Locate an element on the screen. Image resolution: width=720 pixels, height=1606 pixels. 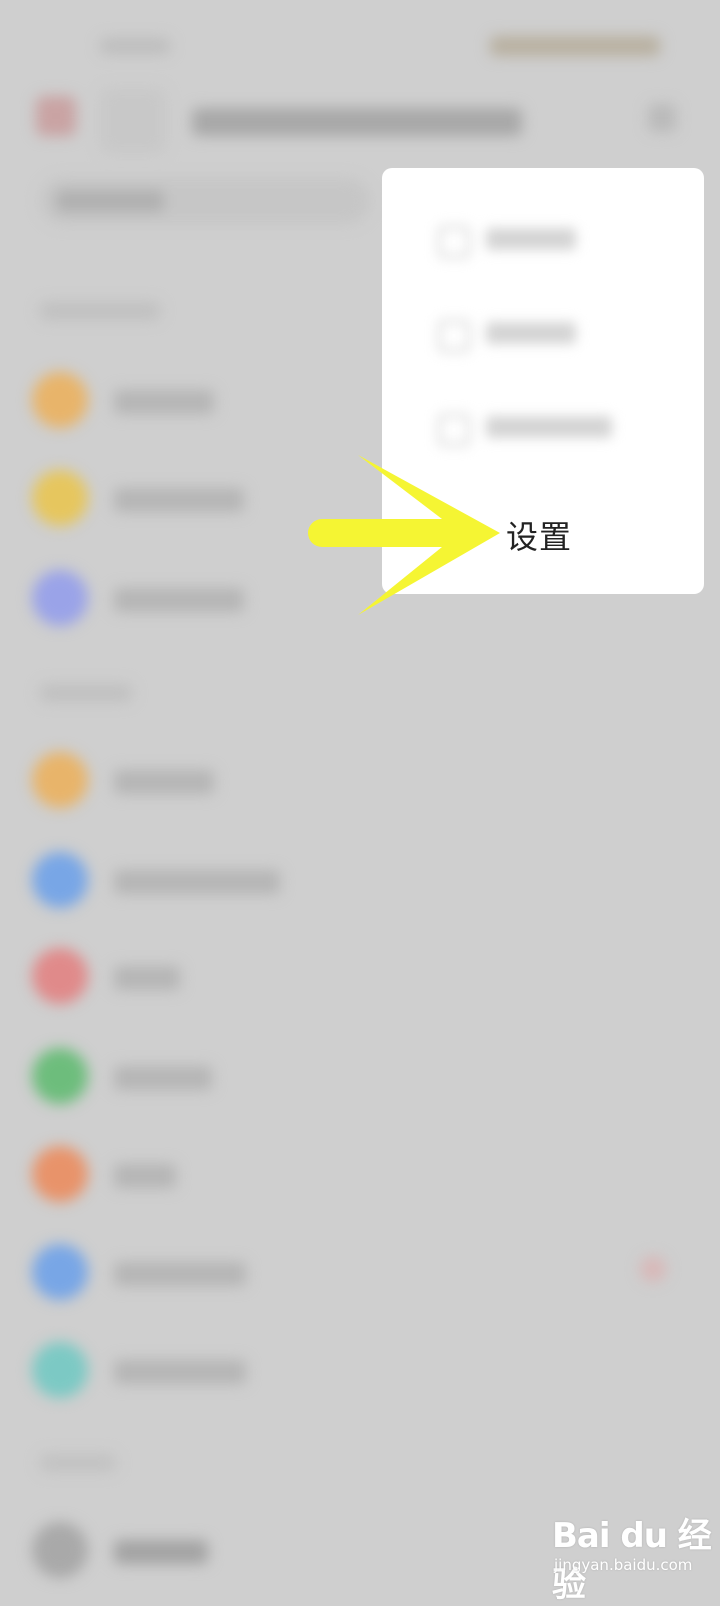
header-title is located at coordinates (357, 122).